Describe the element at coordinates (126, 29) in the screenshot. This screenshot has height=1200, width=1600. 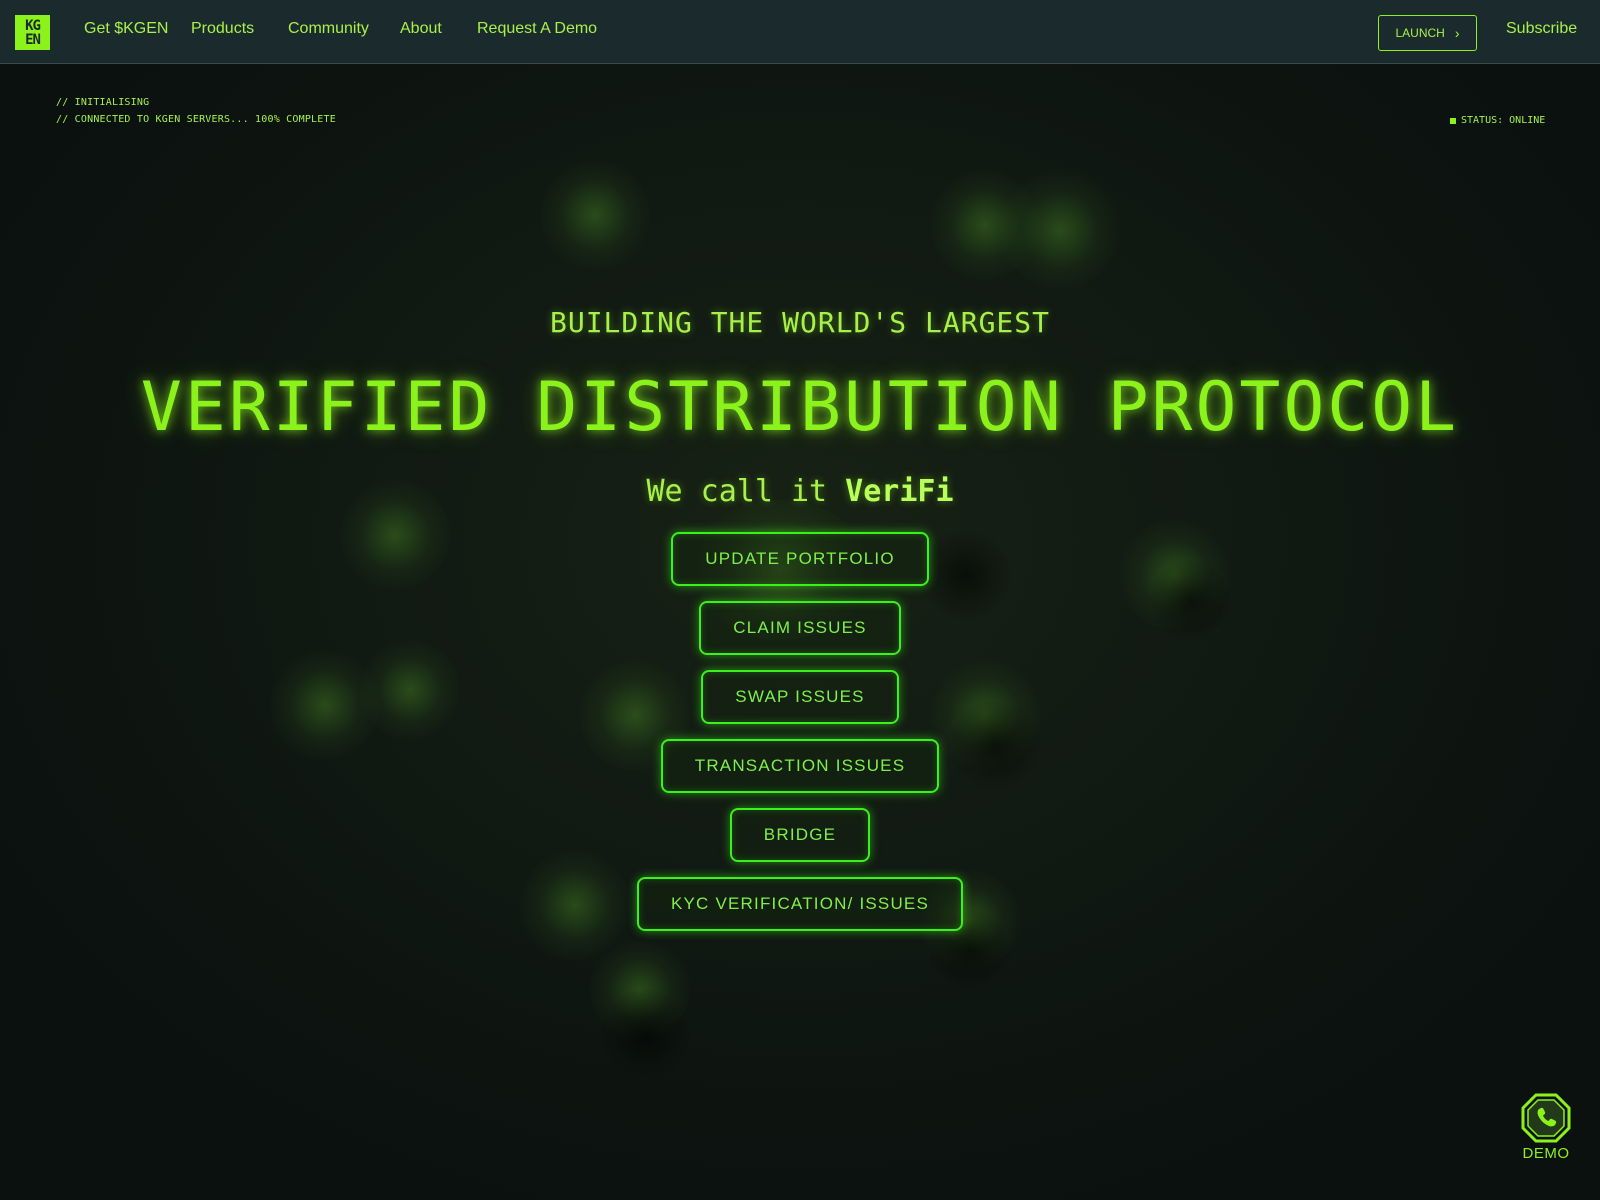
I see `nav-link-get-kgen: Get $KGEN` at that location.